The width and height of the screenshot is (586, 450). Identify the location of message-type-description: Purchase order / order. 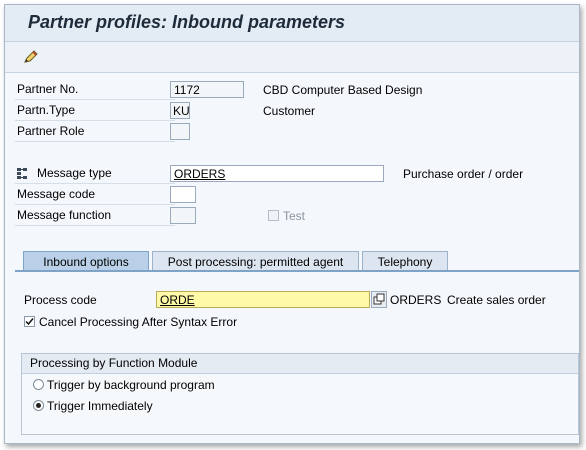
(463, 174).